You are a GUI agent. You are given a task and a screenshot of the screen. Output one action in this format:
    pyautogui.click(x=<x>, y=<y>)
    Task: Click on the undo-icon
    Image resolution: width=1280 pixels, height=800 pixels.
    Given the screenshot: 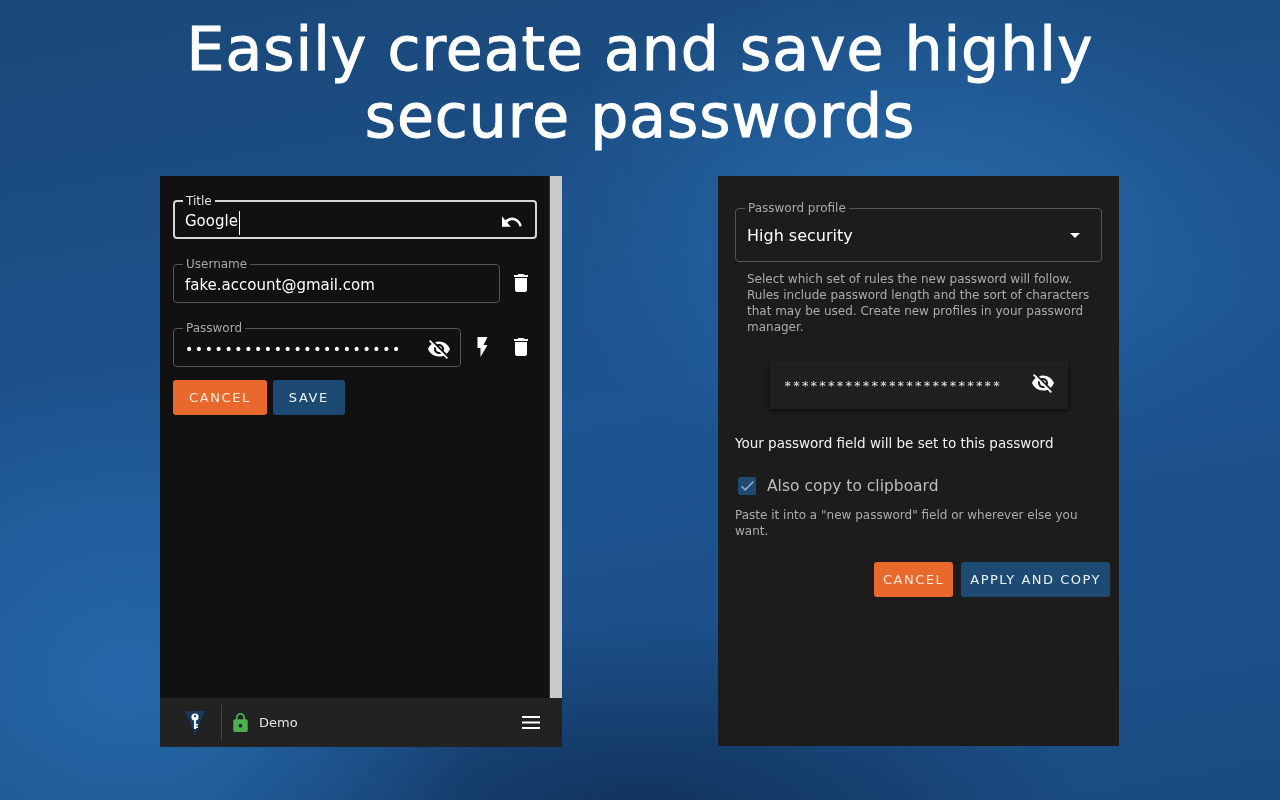 What is the action you would take?
    pyautogui.click(x=512, y=221)
    